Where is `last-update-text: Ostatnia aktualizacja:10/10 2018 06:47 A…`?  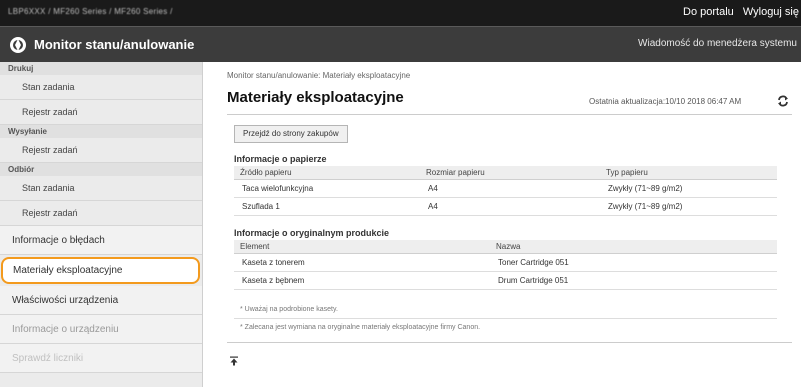
last-update-text: Ostatnia aktualizacja:10/10 2018 06:47 A… is located at coordinates (665, 101).